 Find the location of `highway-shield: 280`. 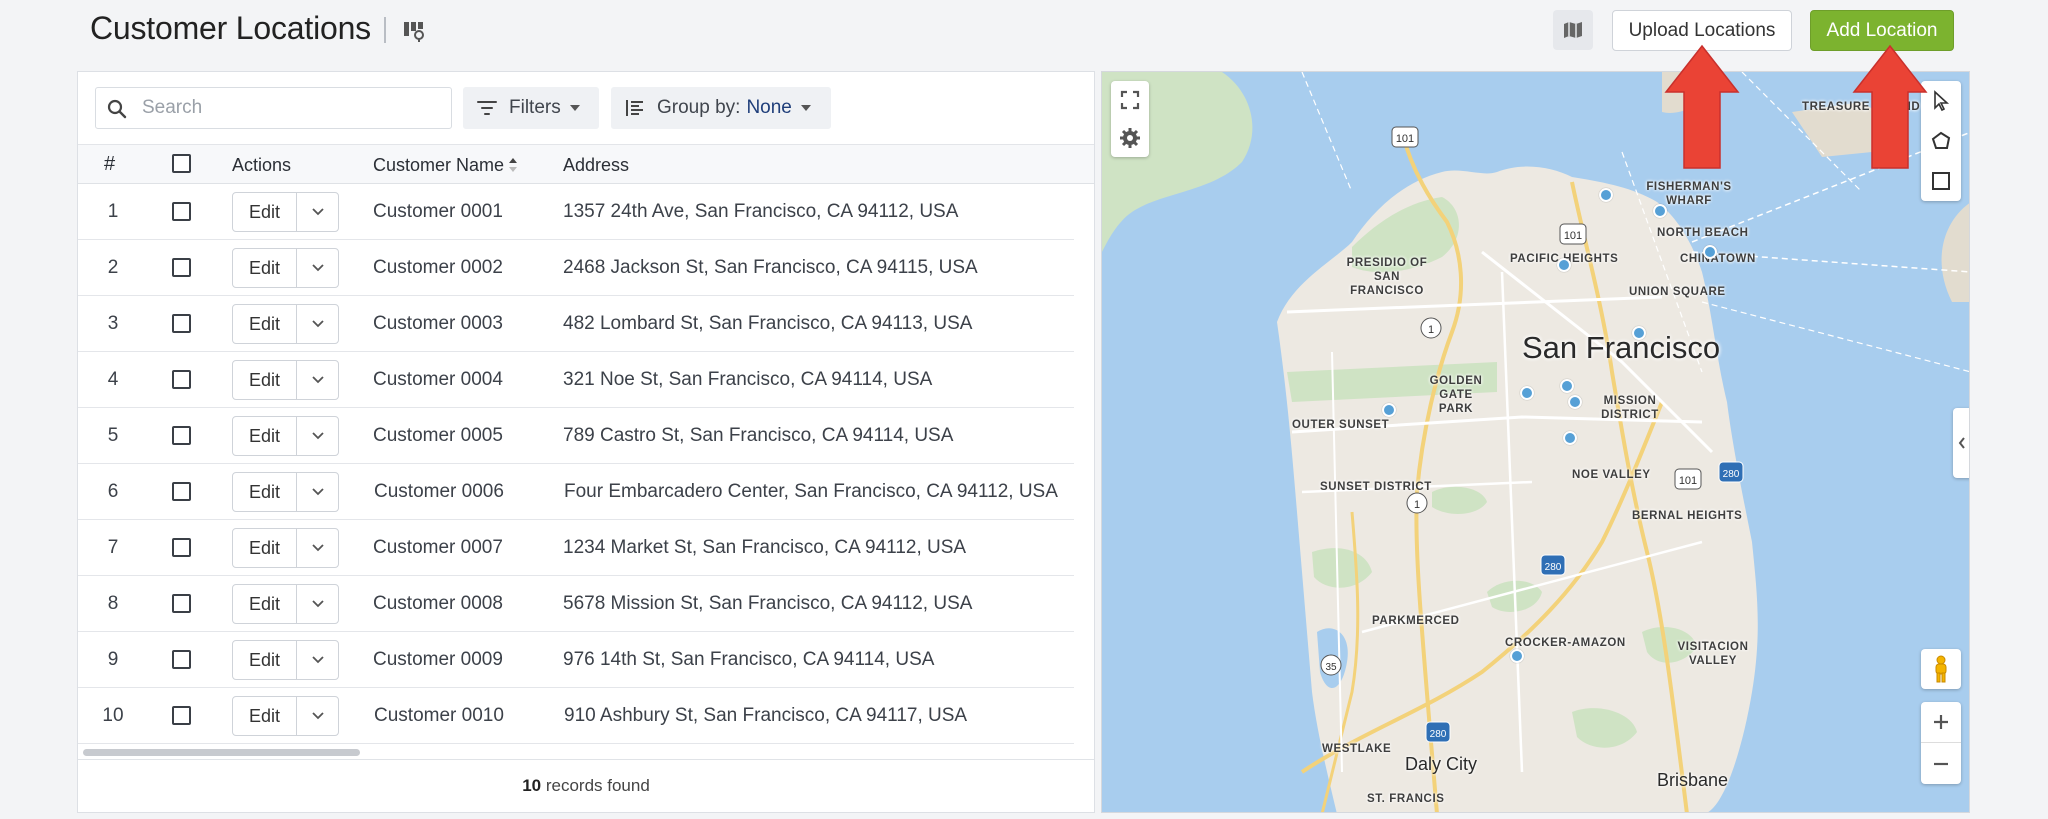

highway-shield: 280 is located at coordinates (1438, 732).